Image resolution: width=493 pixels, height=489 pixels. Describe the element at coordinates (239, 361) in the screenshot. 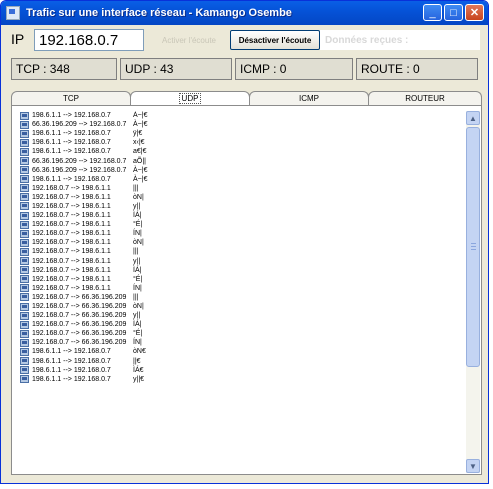

I see `packet-row: 198.6.1.1 --> 192.168.0.7 ||€` at that location.